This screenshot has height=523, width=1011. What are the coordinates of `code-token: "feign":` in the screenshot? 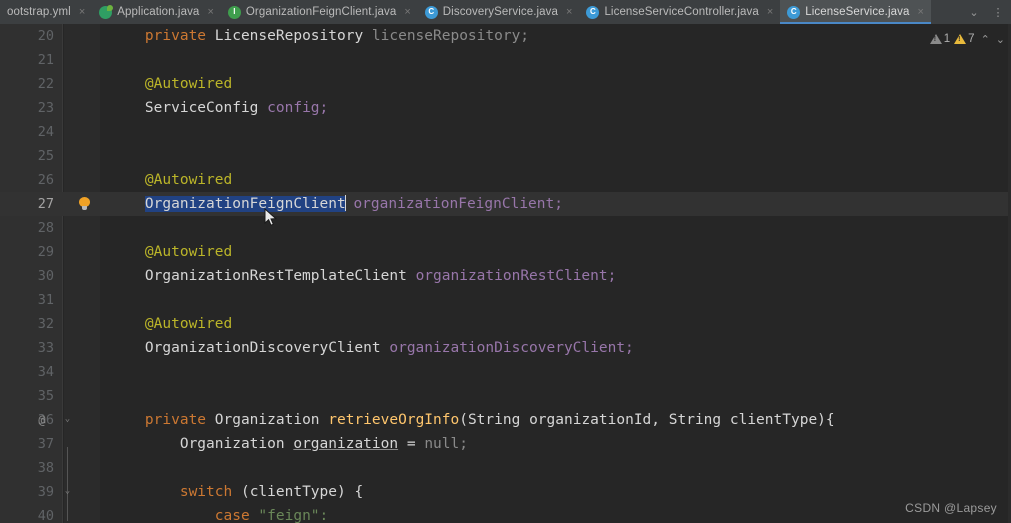 It's located at (293, 515).